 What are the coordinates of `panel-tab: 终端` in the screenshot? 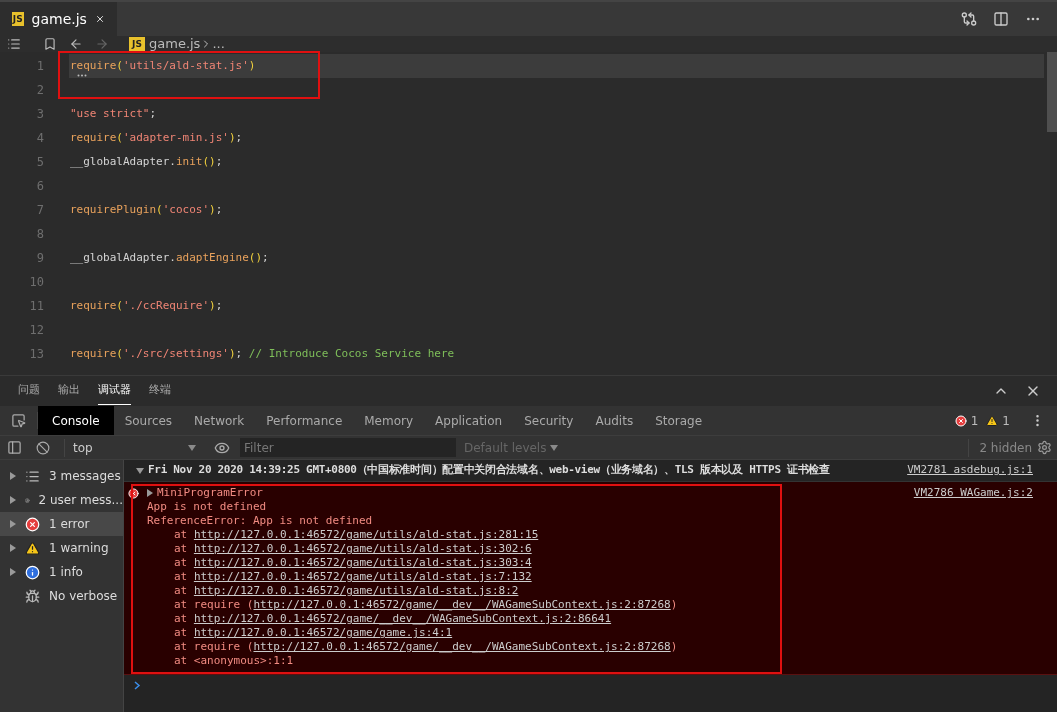 It's located at (160, 391).